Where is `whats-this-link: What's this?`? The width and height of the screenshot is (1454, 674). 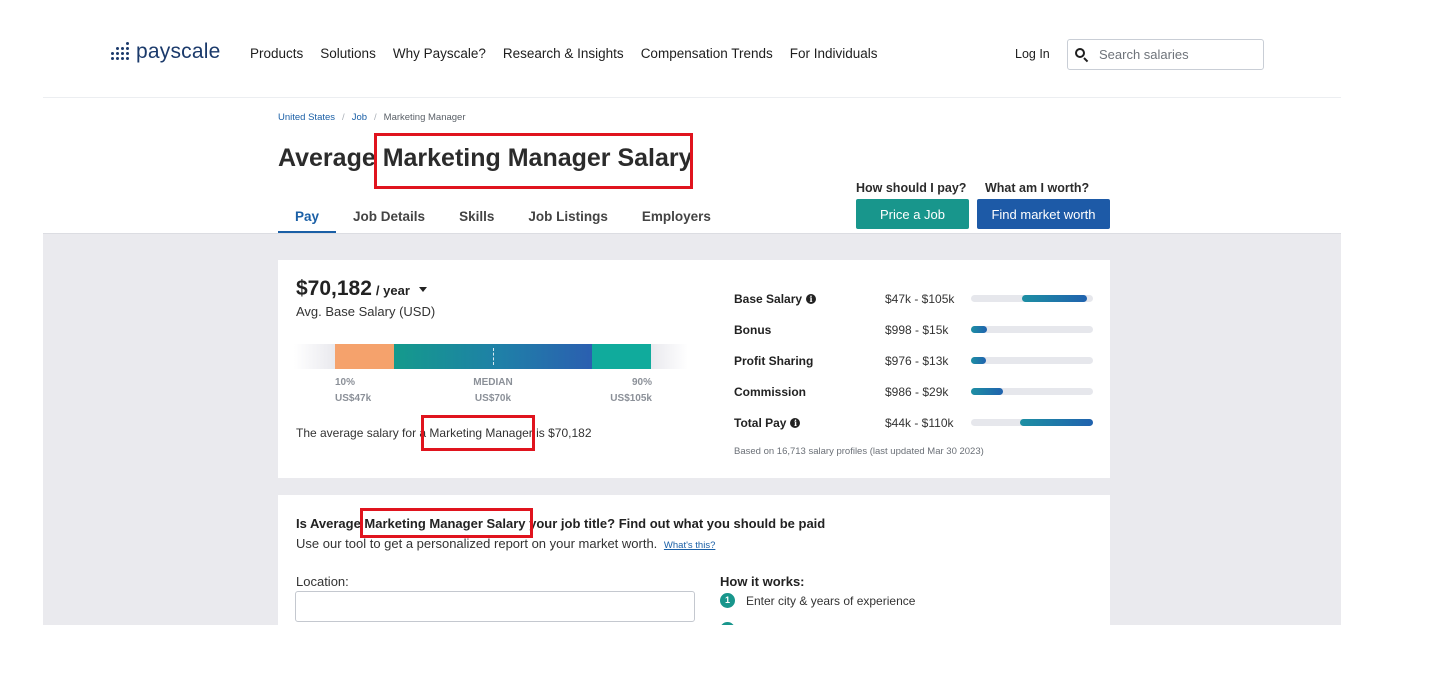 whats-this-link: What's this? is located at coordinates (689, 545).